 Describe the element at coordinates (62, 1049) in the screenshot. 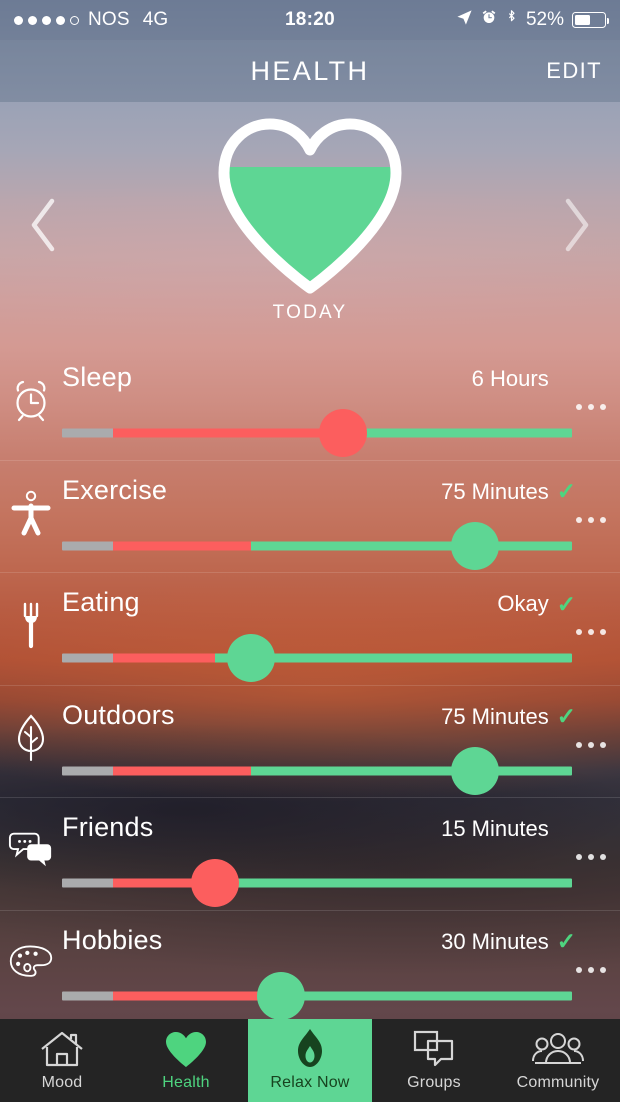

I see `house-icon` at that location.